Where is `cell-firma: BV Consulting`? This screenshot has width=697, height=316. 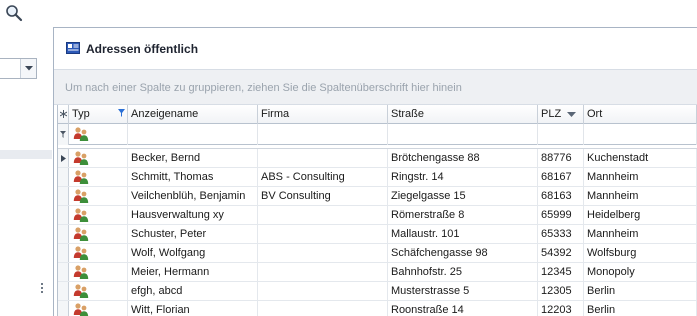 cell-firma: BV Consulting is located at coordinates (323, 196).